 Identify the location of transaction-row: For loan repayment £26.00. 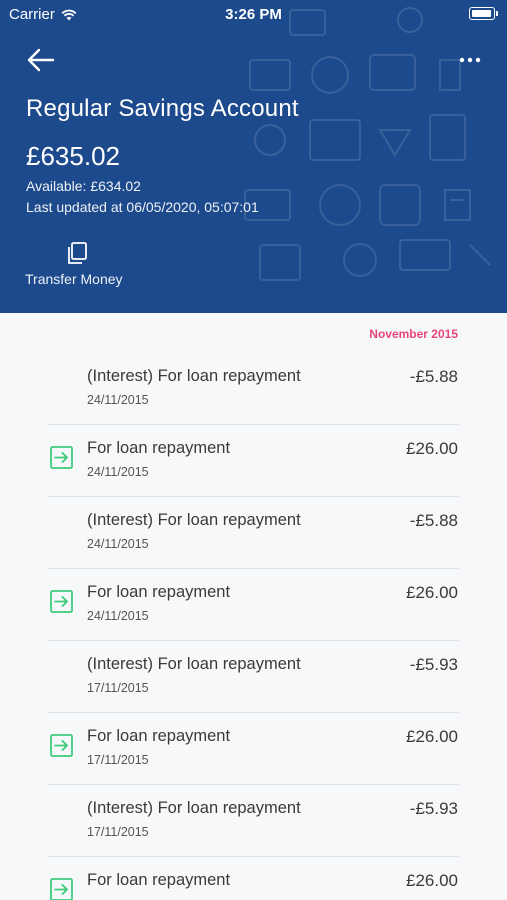
(253, 878).